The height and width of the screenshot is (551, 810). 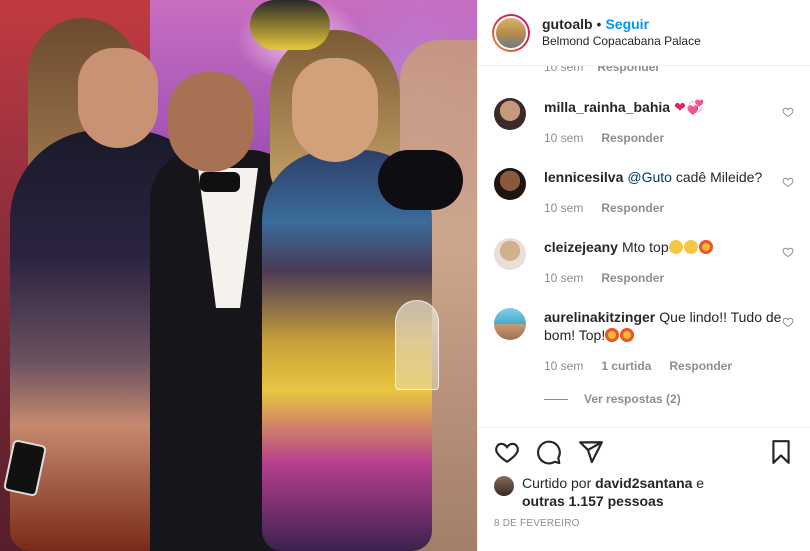 What do you see at coordinates (591, 452) in the screenshot?
I see `share-icon` at bounding box center [591, 452].